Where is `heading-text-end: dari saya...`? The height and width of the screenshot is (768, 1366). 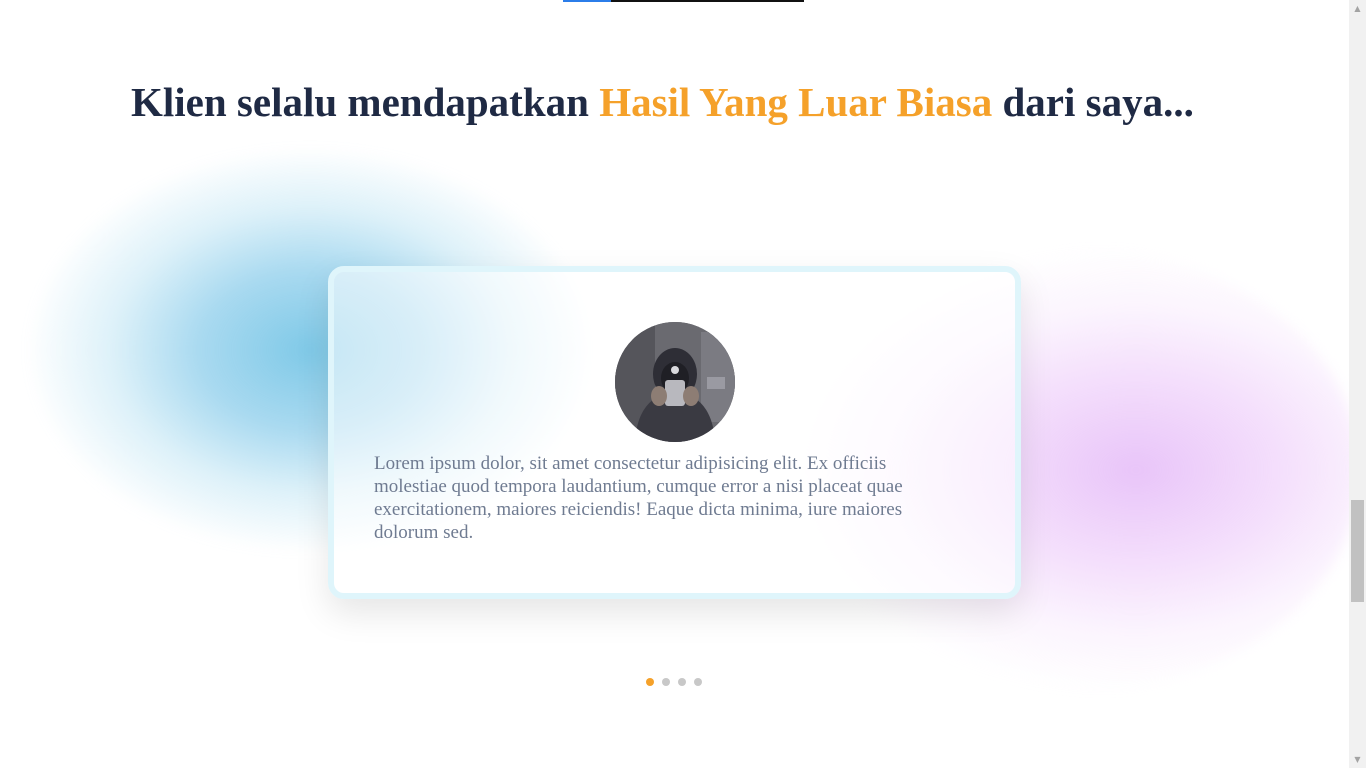
heading-text-end: dari saya... is located at coordinates (1093, 102).